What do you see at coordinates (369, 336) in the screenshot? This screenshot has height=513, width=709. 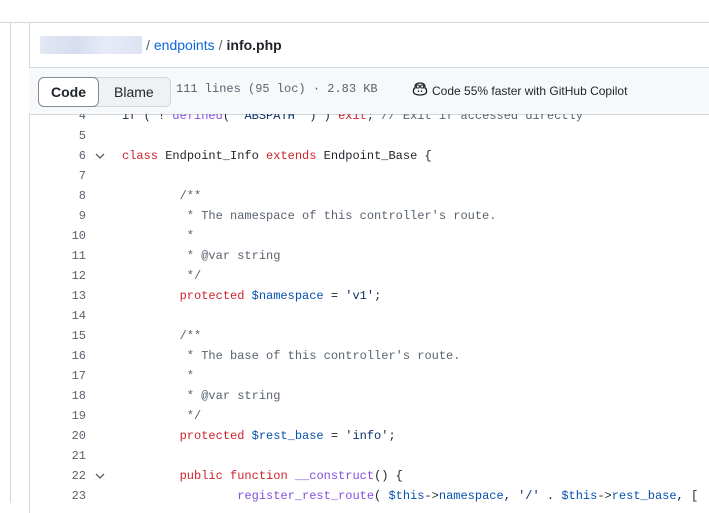 I see `code-line: 15 /**` at bounding box center [369, 336].